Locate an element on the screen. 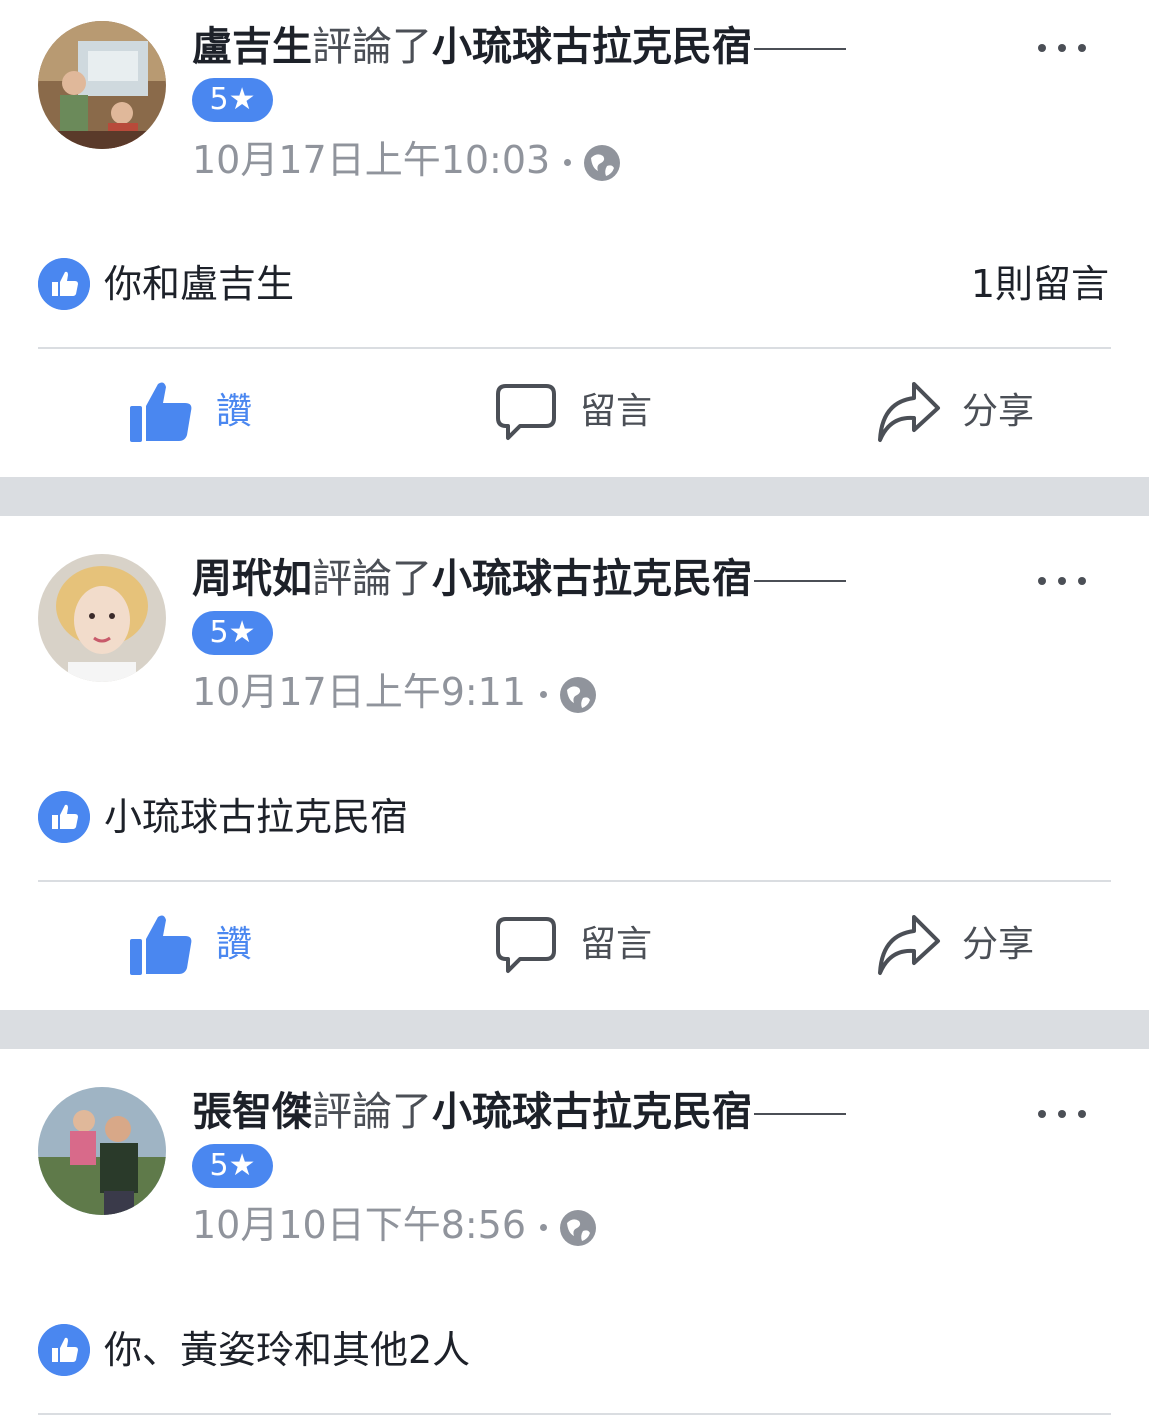  author-name: 張智傑 is located at coordinates (252, 1112).